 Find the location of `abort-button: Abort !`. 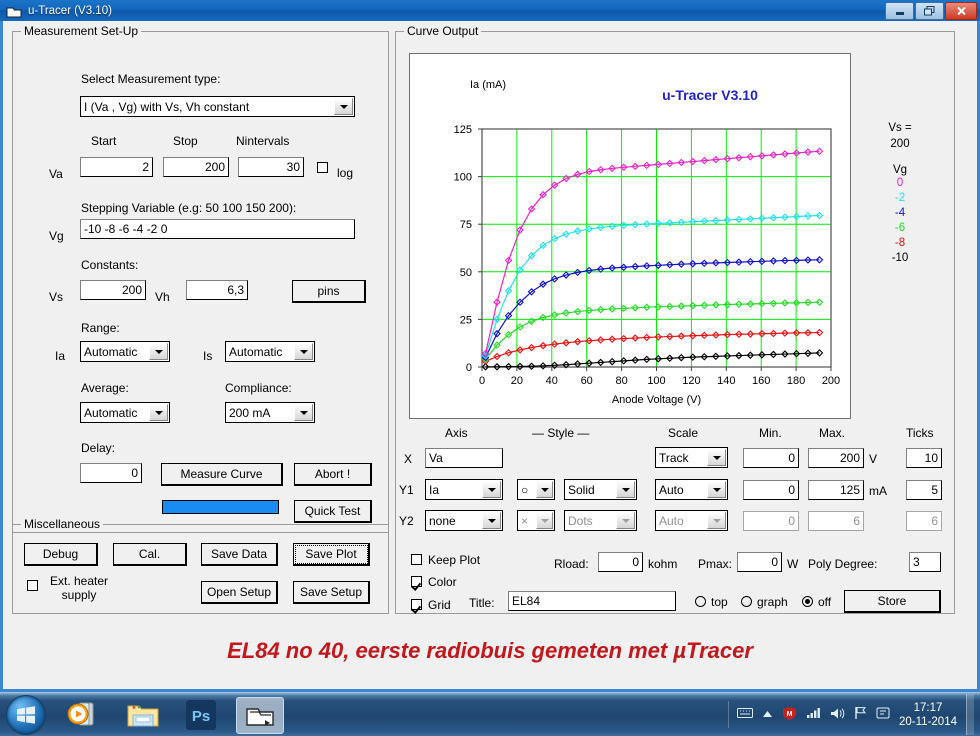

abort-button: Abort ! is located at coordinates (333, 474).